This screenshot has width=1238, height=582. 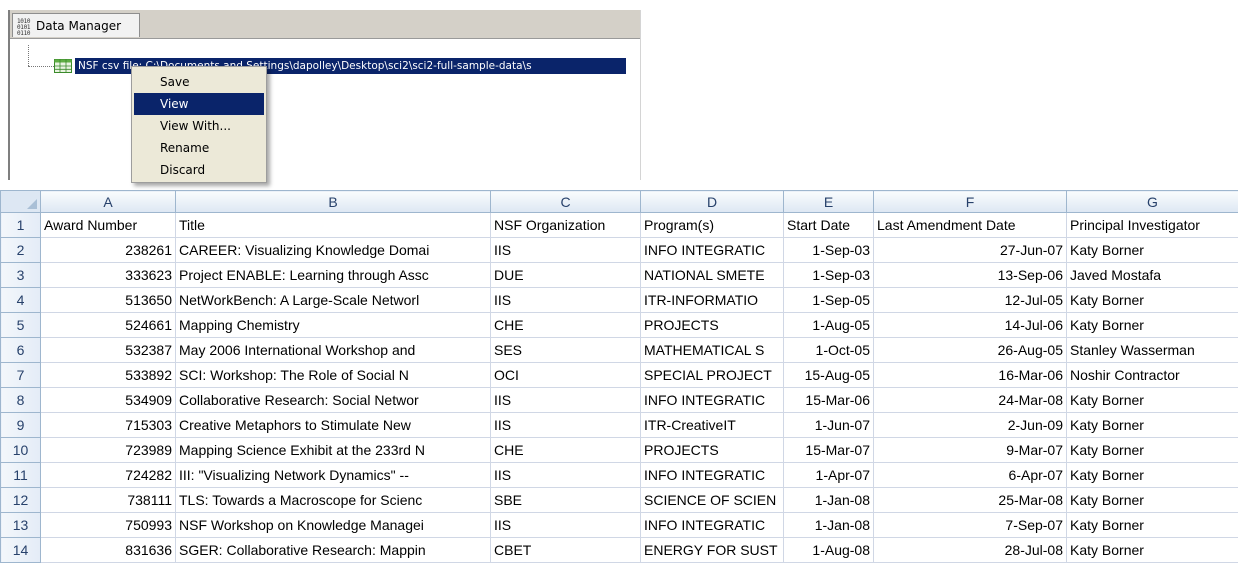 What do you see at coordinates (970, 450) in the screenshot?
I see `cell: 9-Mar-07` at bounding box center [970, 450].